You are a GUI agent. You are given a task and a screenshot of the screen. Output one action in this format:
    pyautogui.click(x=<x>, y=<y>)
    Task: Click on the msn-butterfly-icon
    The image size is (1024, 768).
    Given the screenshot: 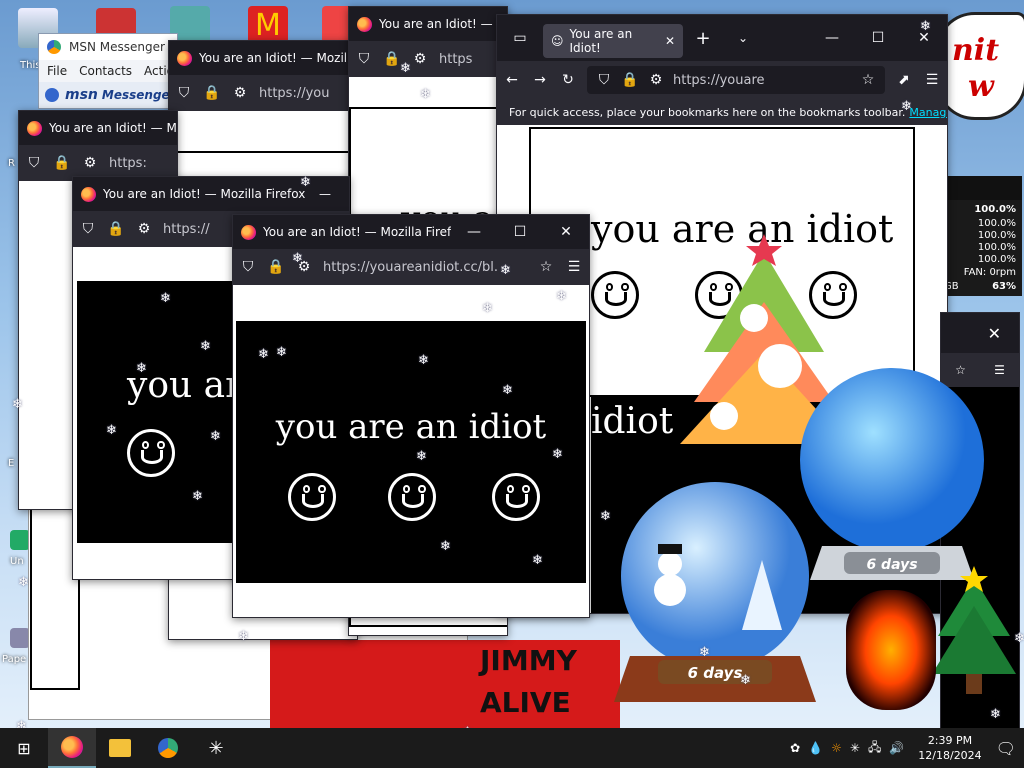 What is the action you would take?
    pyautogui.click(x=52, y=95)
    